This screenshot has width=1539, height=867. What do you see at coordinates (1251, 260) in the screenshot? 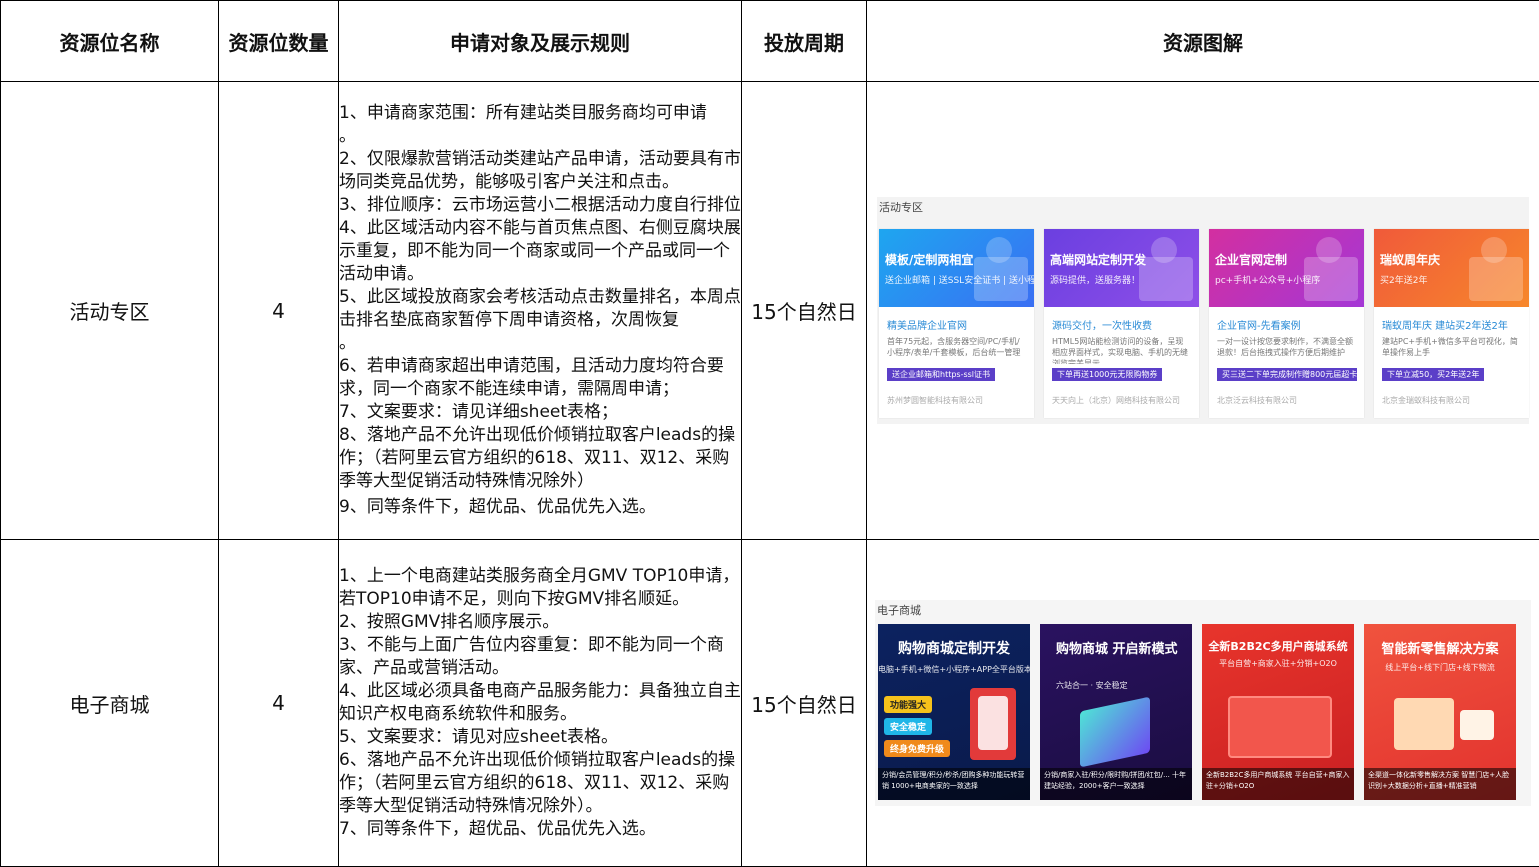
I see `banner-title: 企业官网定制` at bounding box center [1251, 260].